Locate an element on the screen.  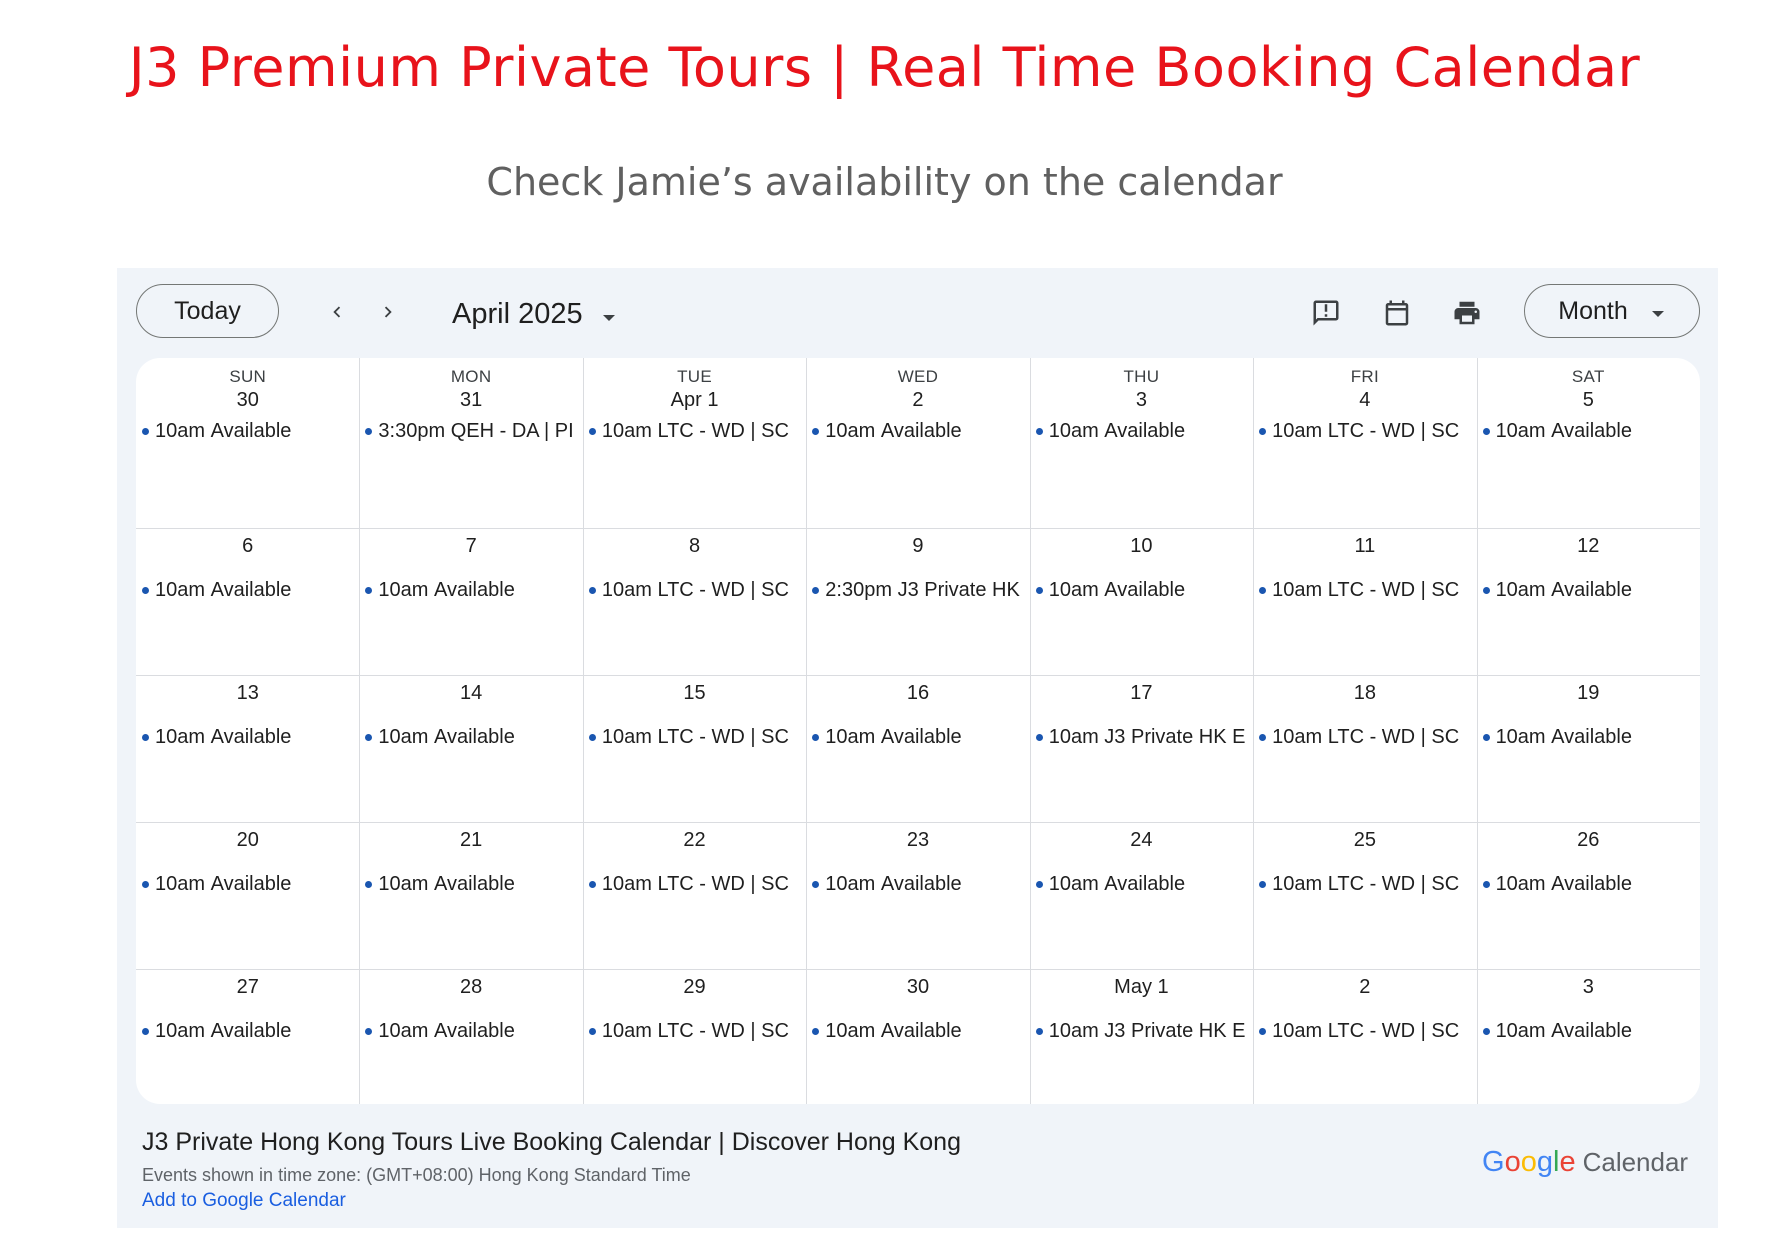
day-cell: 17 10am J3 Private HK E is located at coordinates (1141, 748).